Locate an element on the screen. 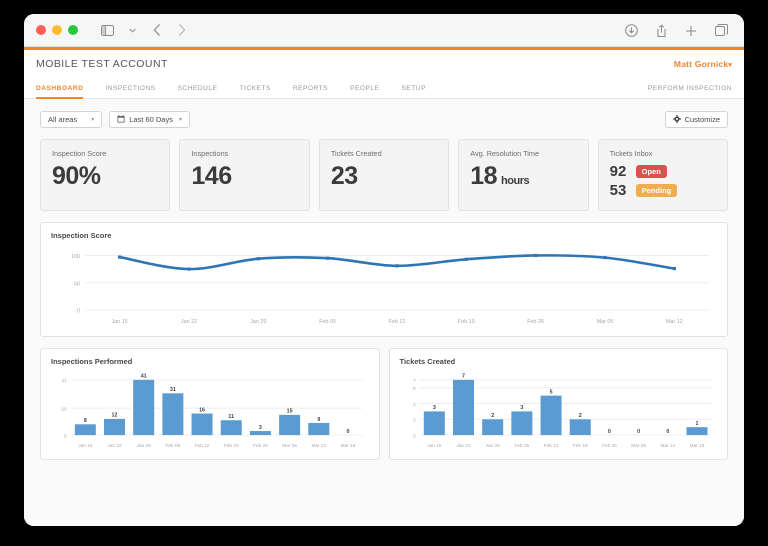 The image size is (768, 546). tab-people: PEOPLE is located at coordinates (364, 91).